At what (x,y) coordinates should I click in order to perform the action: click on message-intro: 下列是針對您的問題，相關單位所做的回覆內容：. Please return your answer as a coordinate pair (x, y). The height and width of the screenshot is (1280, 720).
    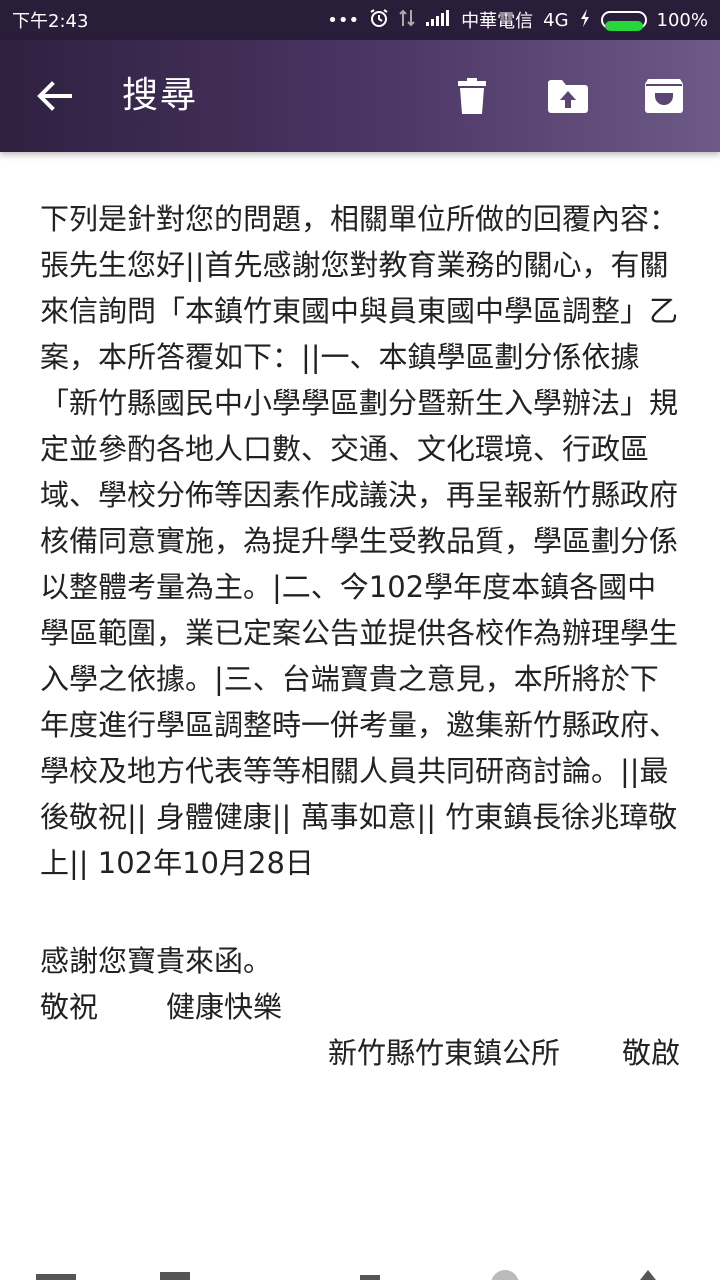
    Looking at the image, I should click on (359, 219).